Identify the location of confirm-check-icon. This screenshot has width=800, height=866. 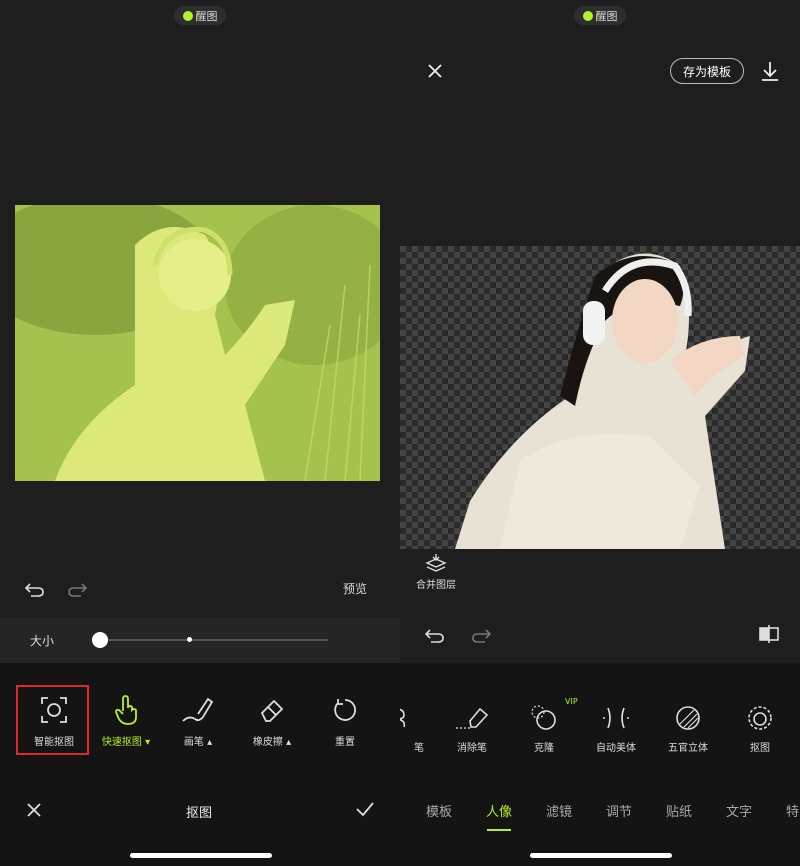
(365, 811).